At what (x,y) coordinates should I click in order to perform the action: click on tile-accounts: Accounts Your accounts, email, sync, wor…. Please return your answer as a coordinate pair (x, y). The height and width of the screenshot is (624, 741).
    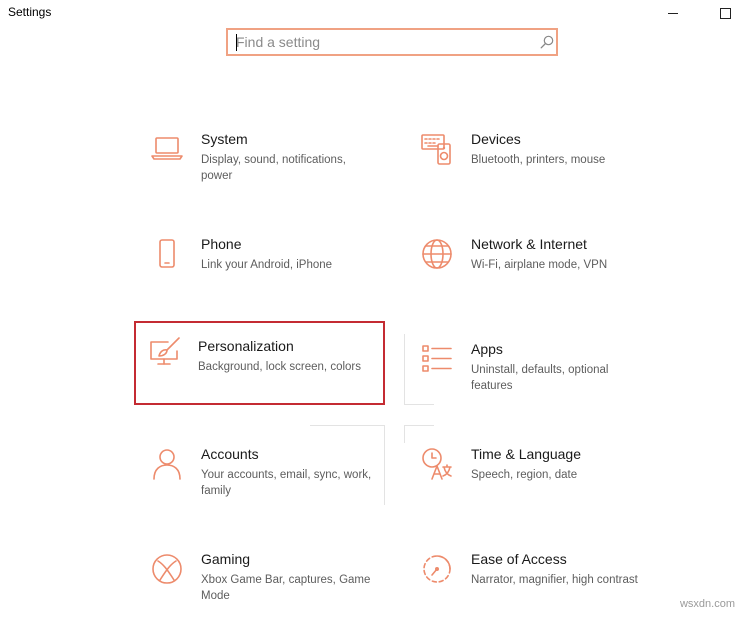
    Looking at the image, I should click on (260, 479).